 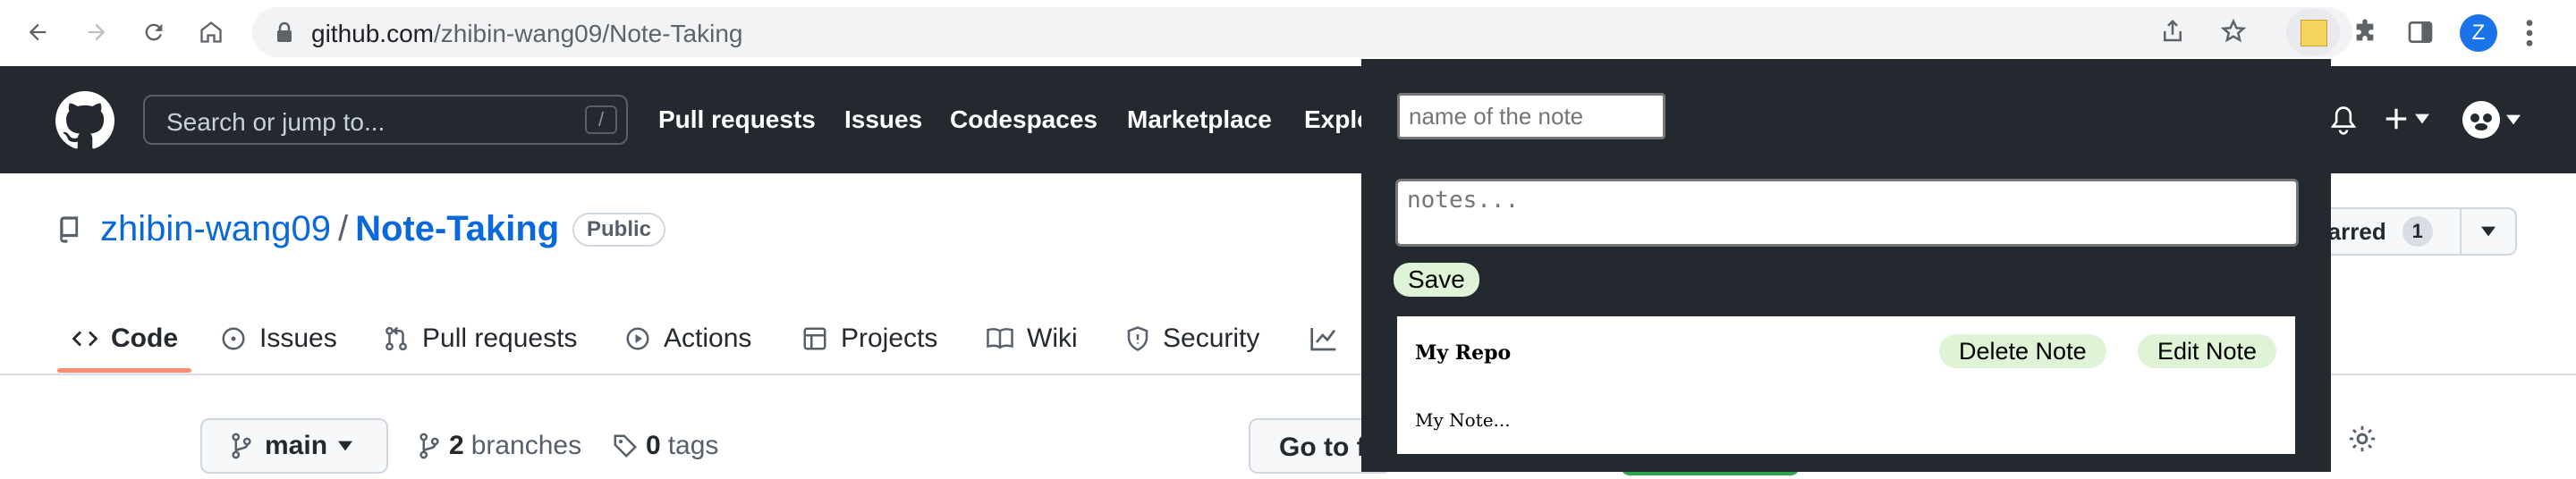 What do you see at coordinates (1847, 213) in the screenshot?
I see `notes-textarea` at bounding box center [1847, 213].